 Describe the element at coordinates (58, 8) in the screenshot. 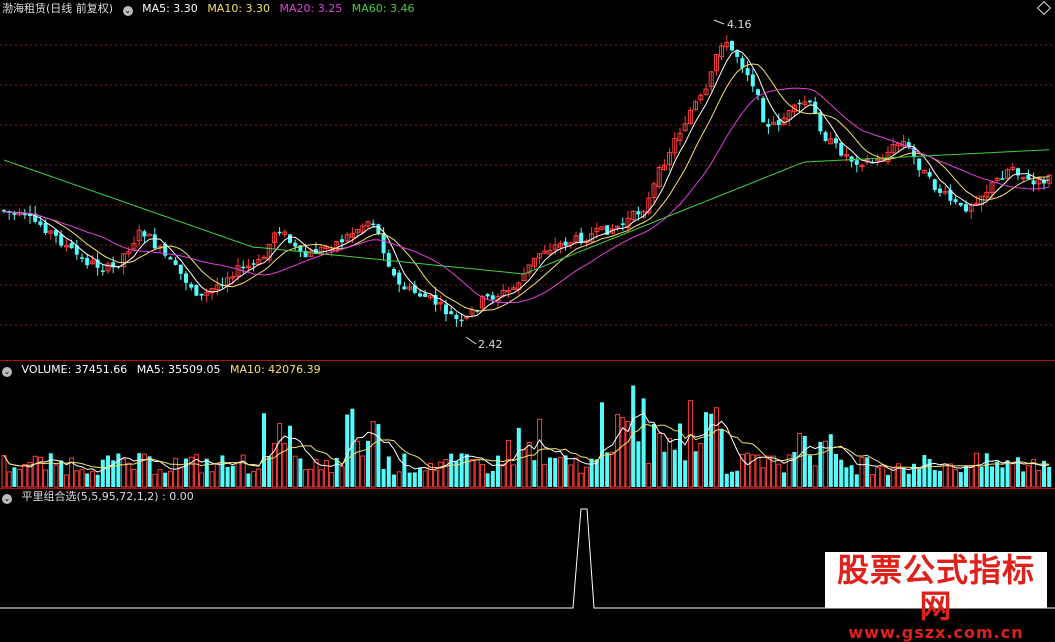

I see `stock-title: 渤海租赁(日线 前复权)` at that location.